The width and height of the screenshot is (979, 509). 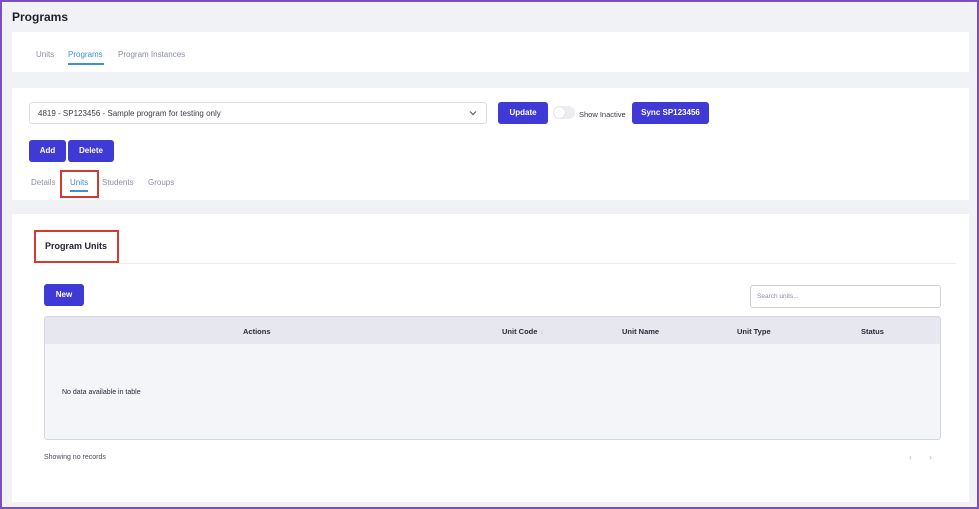 I want to click on tab-students: Students, so click(x=118, y=182).